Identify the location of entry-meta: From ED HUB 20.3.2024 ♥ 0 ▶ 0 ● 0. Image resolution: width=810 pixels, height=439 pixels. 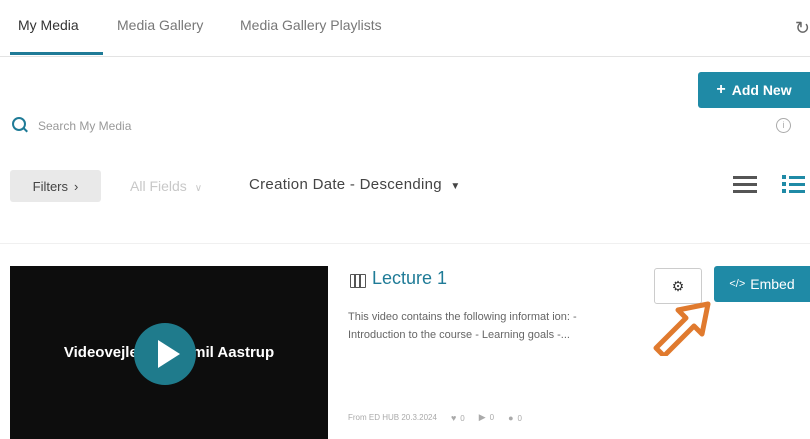
(435, 417).